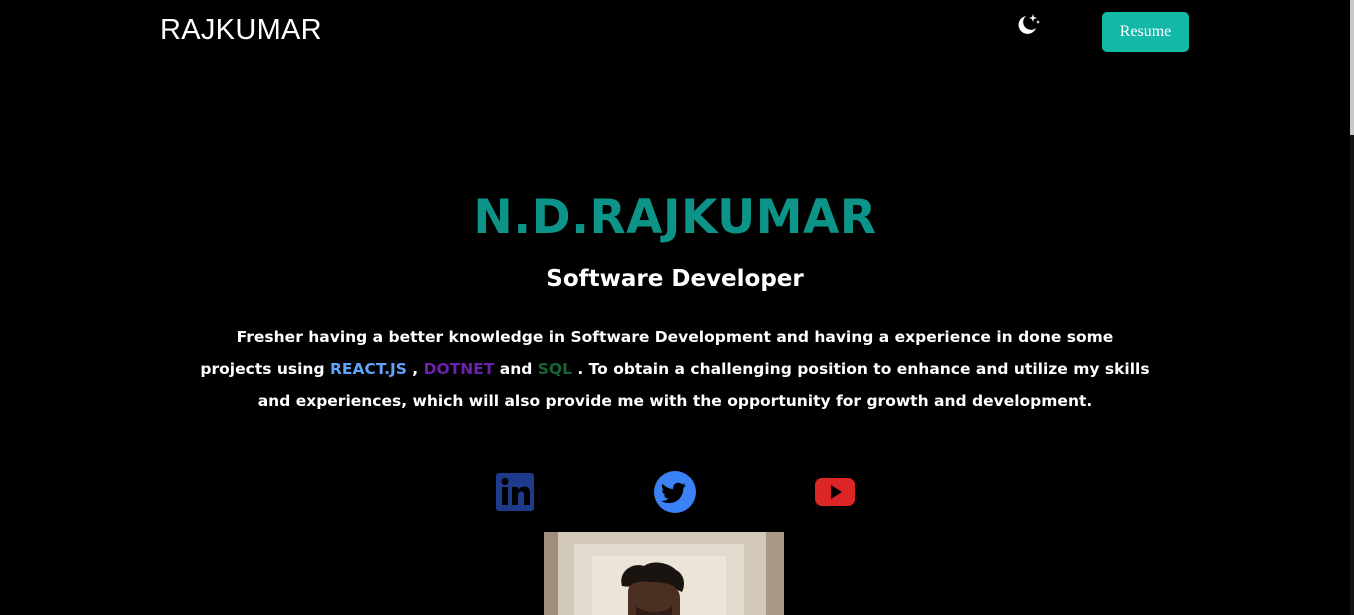 Image resolution: width=1354 pixels, height=615 pixels. What do you see at coordinates (368, 369) in the screenshot?
I see `skill-react: REACT.JS` at bounding box center [368, 369].